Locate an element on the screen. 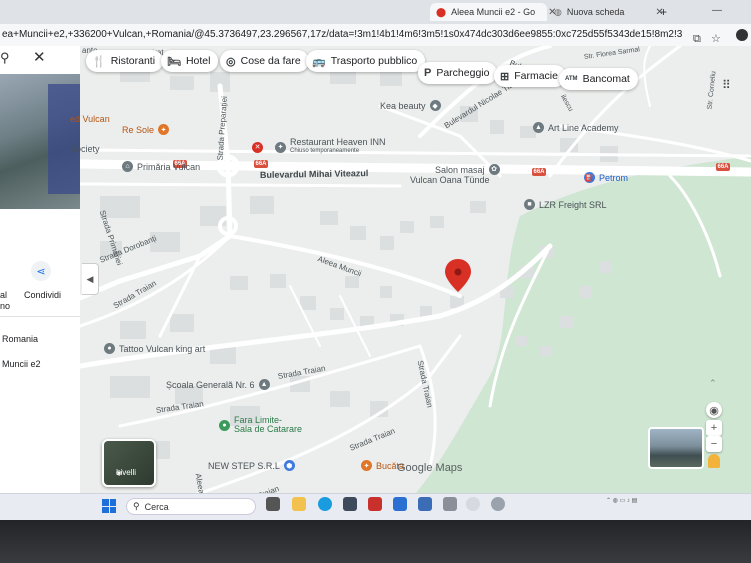 This screenshot has width=751, height=563. collapse-panel-button: ◀ is located at coordinates (90, 279).